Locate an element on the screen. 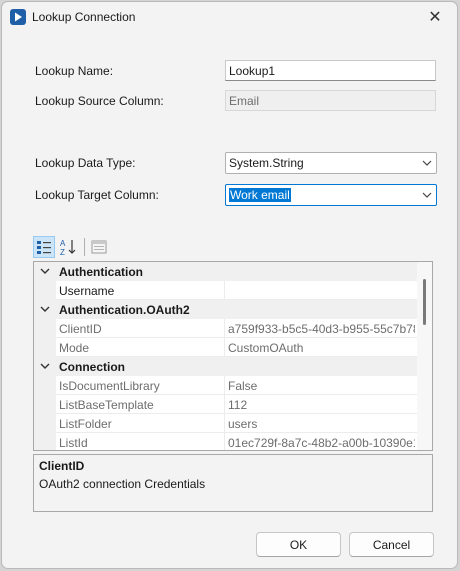  property-value: 112 is located at coordinates (321, 405).